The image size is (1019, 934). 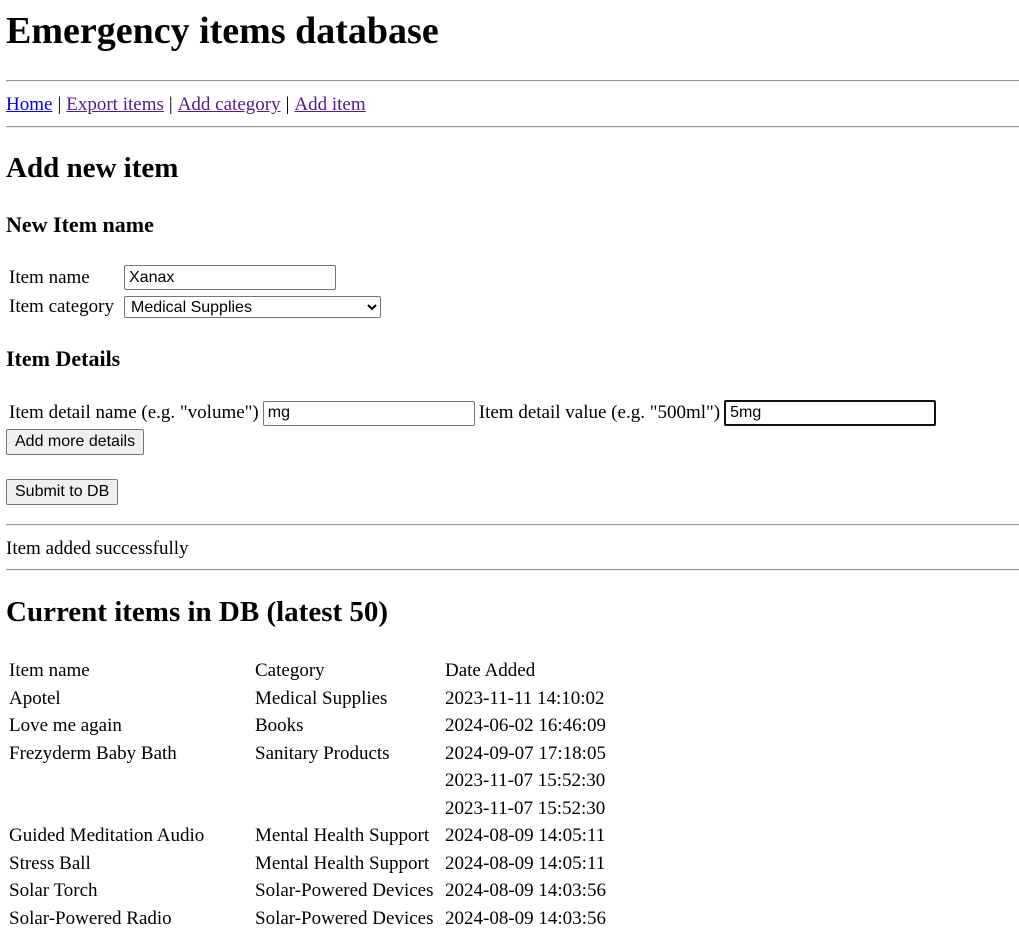 I want to click on item-details-heading: Item Details, so click(x=63, y=358).